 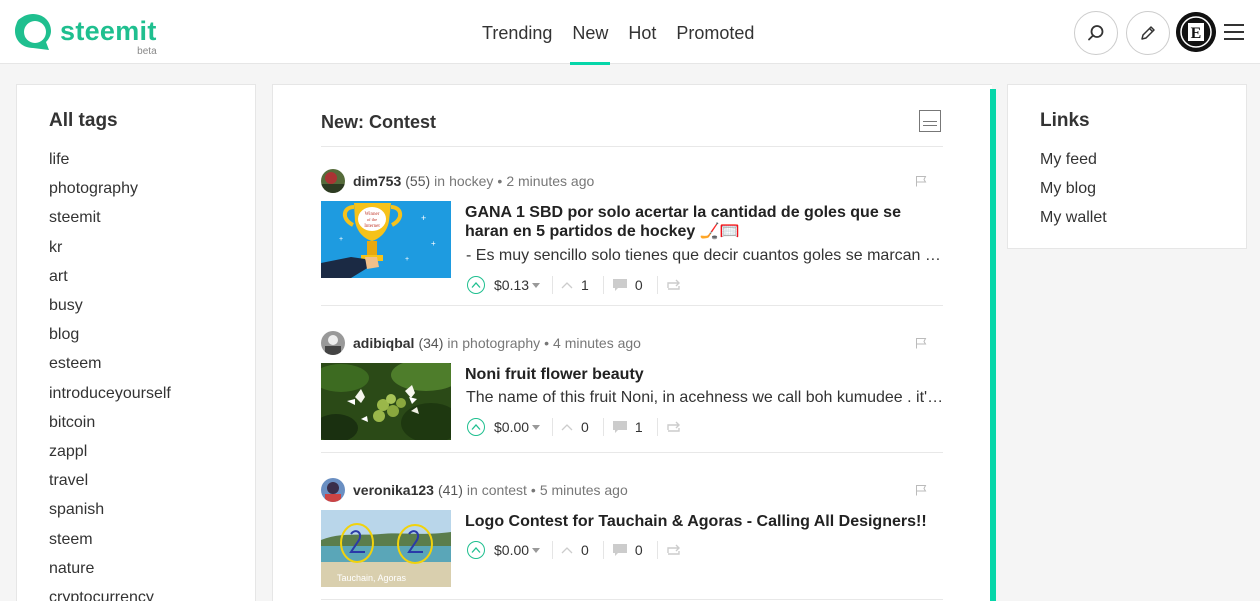 I want to click on author-reputation: (34), so click(x=431, y=343).